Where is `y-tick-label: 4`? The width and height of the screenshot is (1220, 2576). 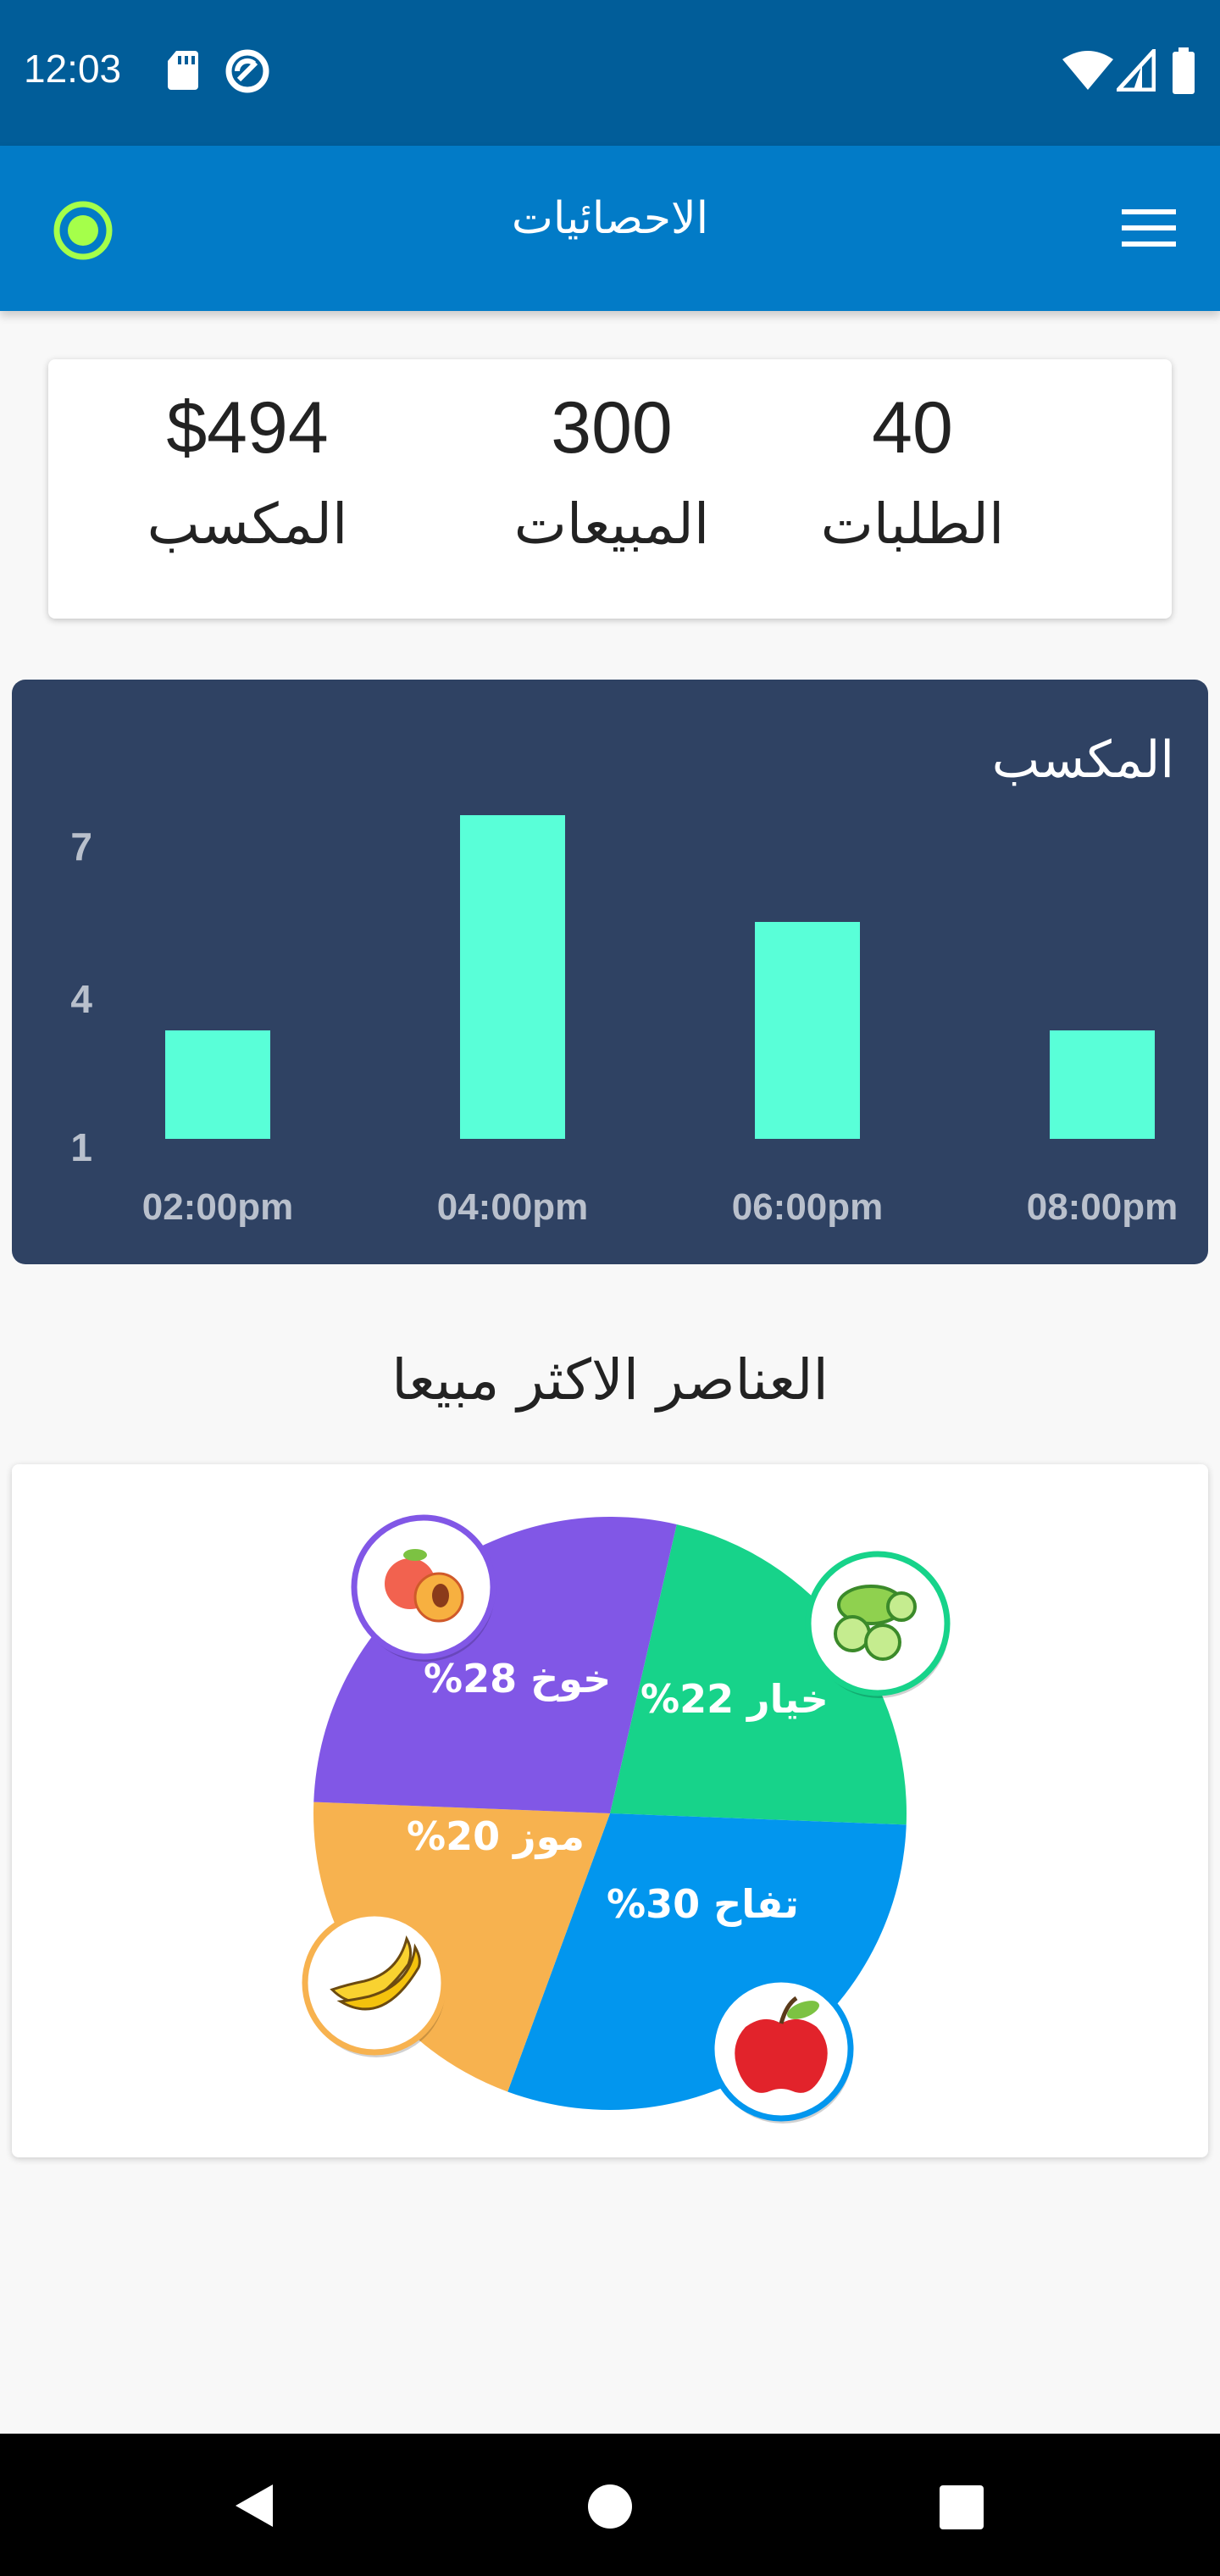 y-tick-label: 4 is located at coordinates (81, 999).